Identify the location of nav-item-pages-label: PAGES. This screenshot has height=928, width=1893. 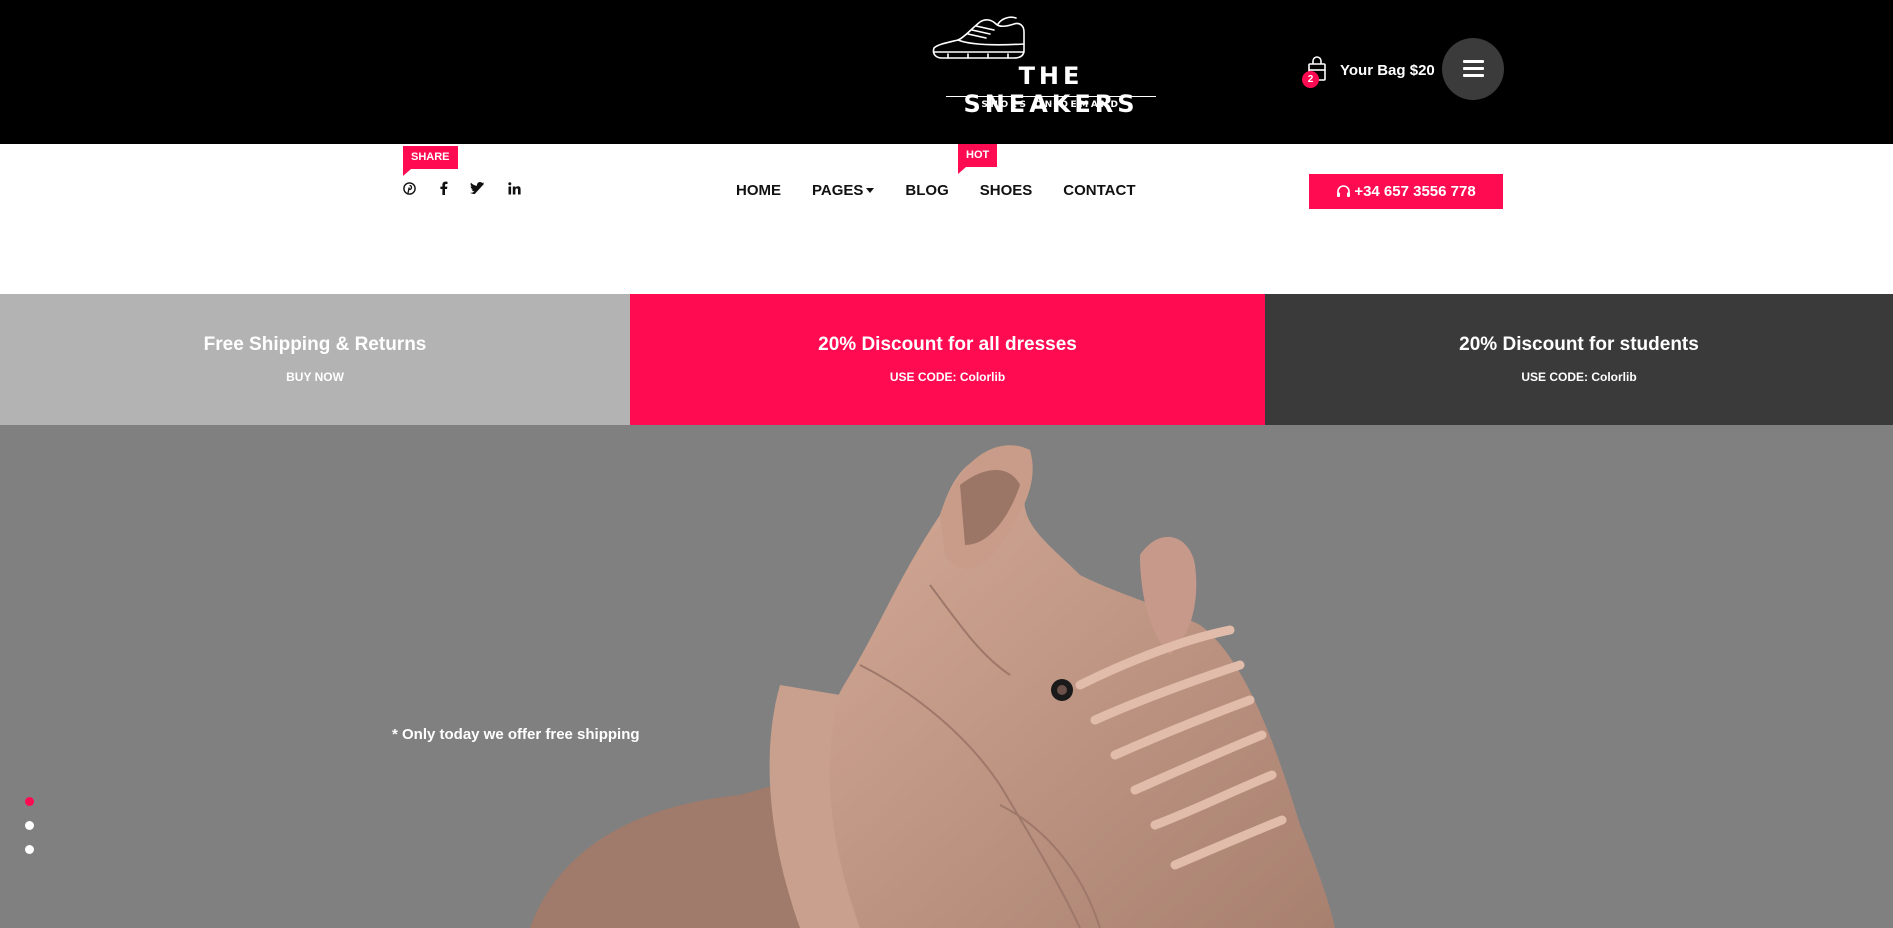
(838, 190).